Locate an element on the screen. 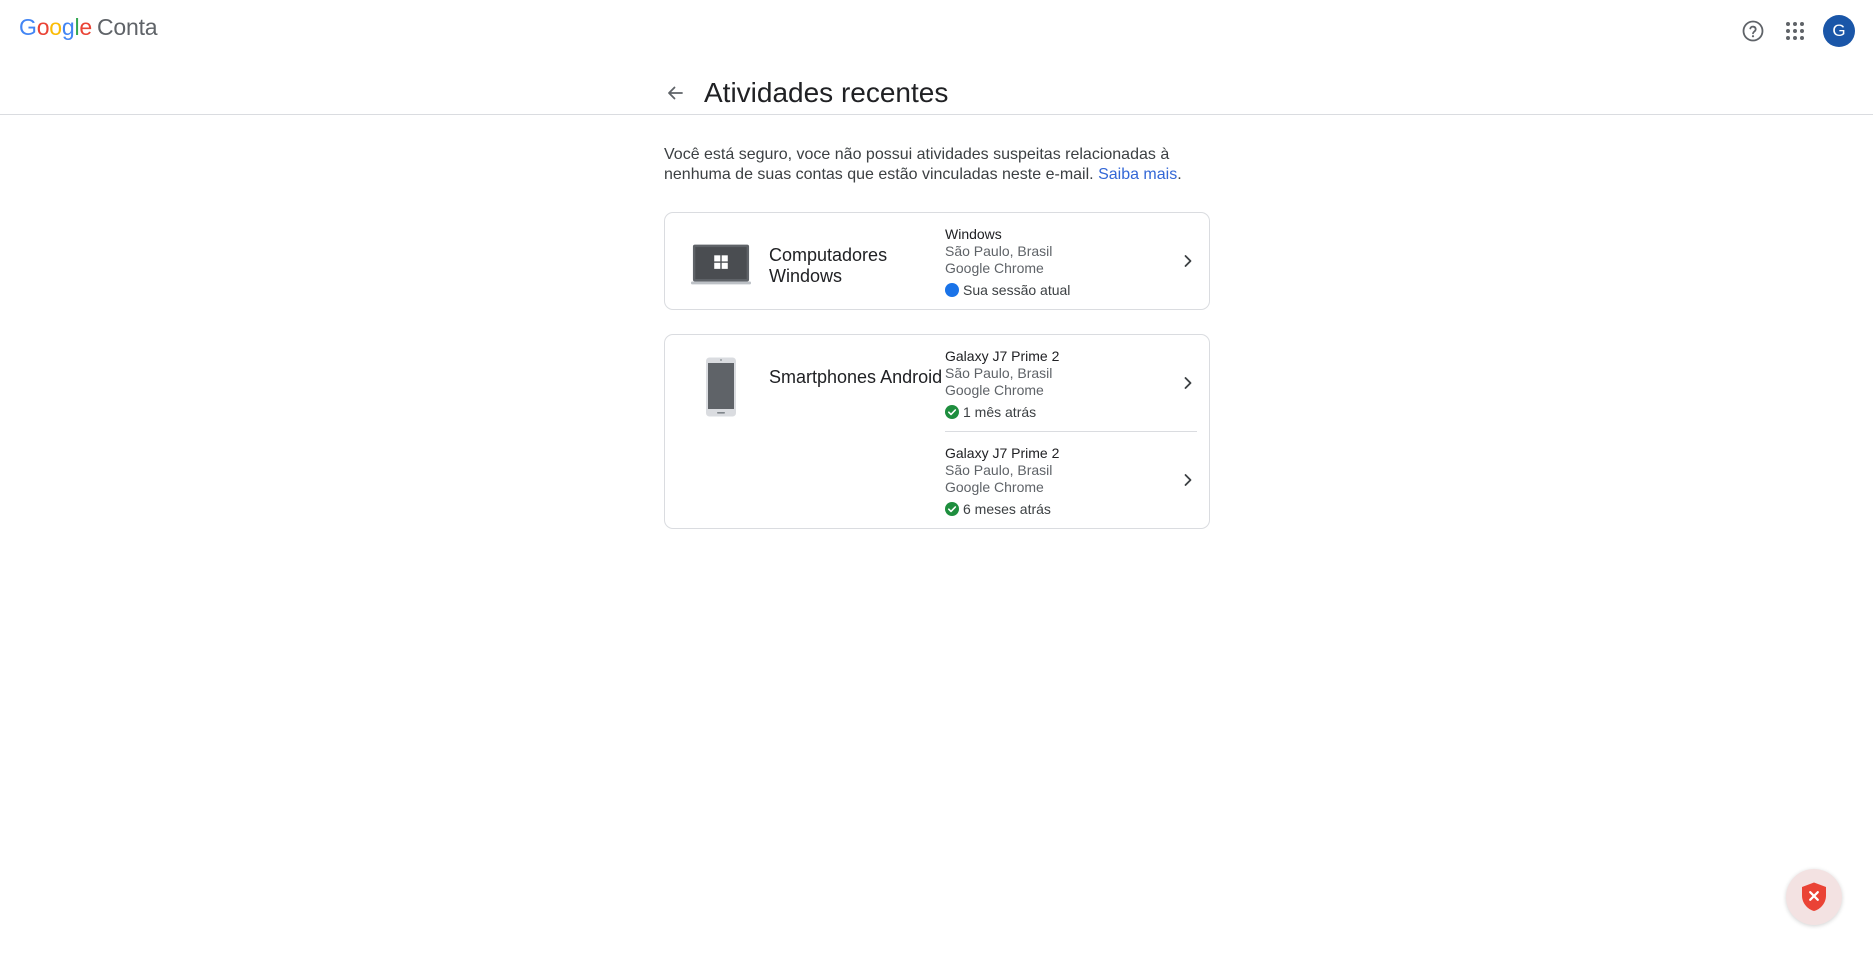 The height and width of the screenshot is (955, 1873). page-title: Atividades recentes is located at coordinates (826, 92).